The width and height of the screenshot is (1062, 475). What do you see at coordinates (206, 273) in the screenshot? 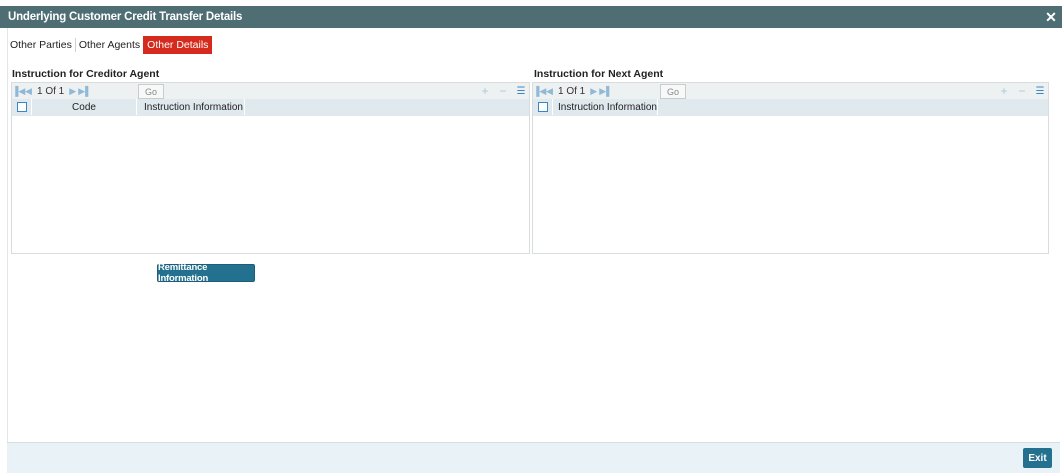
I see `remittance-information-button: Remittance Information` at bounding box center [206, 273].